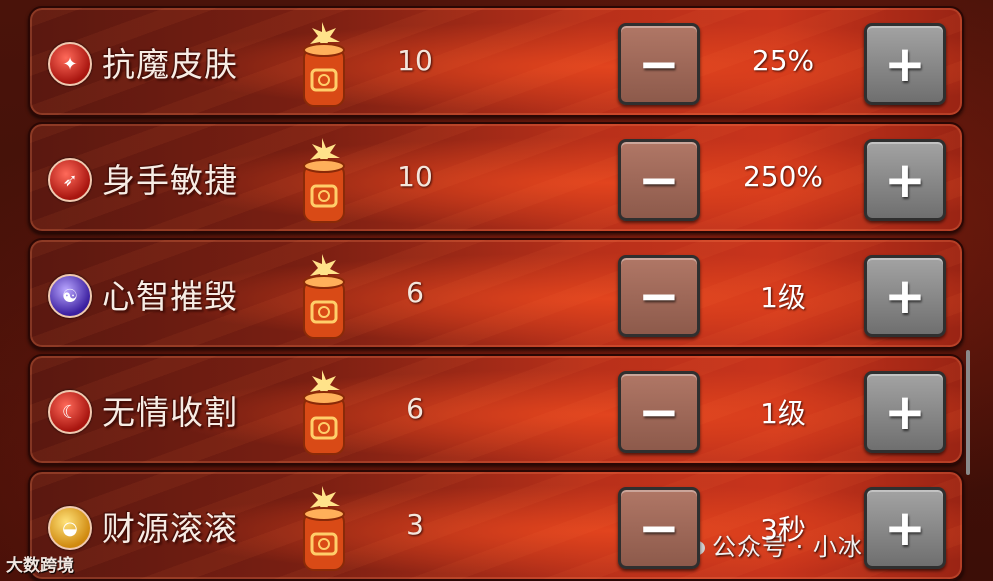  I want to click on brain-icon: ☯, so click(70, 296).